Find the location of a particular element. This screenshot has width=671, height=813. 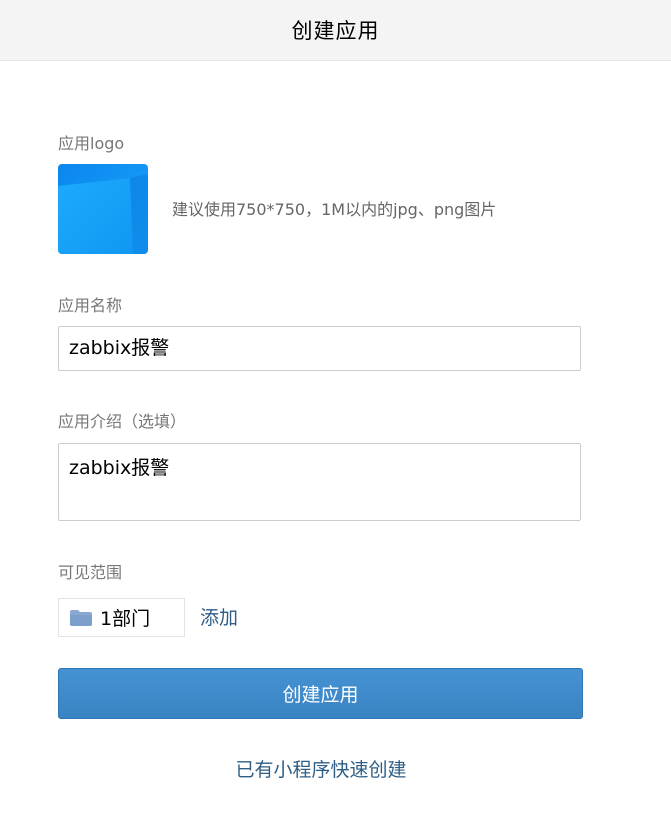

scope-department-chip: 1部门 is located at coordinates (121, 617).